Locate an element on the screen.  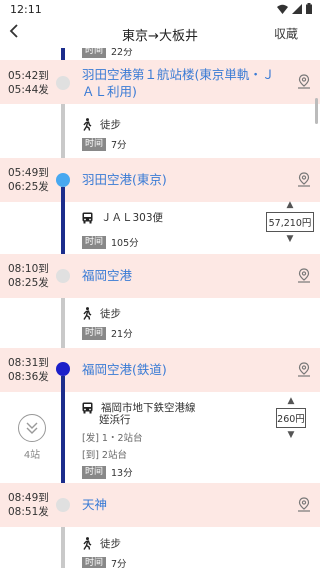
depart-time: 08:36发 is located at coordinates (28, 377).